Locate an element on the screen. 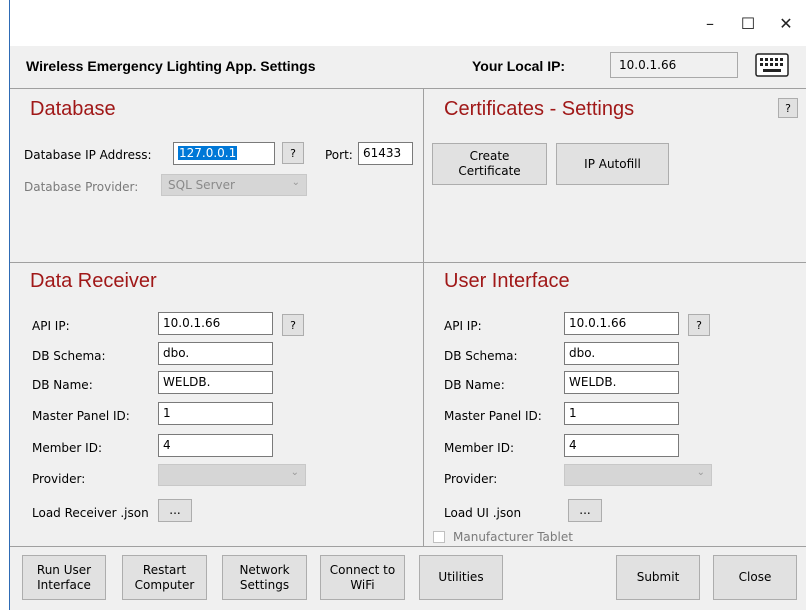 This screenshot has height=610, width=806. receiver-provider-select: ⌄ is located at coordinates (232, 475).